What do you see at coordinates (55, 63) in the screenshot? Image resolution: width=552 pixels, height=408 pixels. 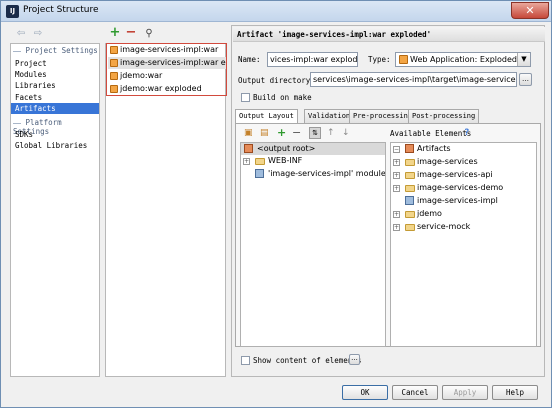 I see `nav-item-project: Project` at bounding box center [55, 63].